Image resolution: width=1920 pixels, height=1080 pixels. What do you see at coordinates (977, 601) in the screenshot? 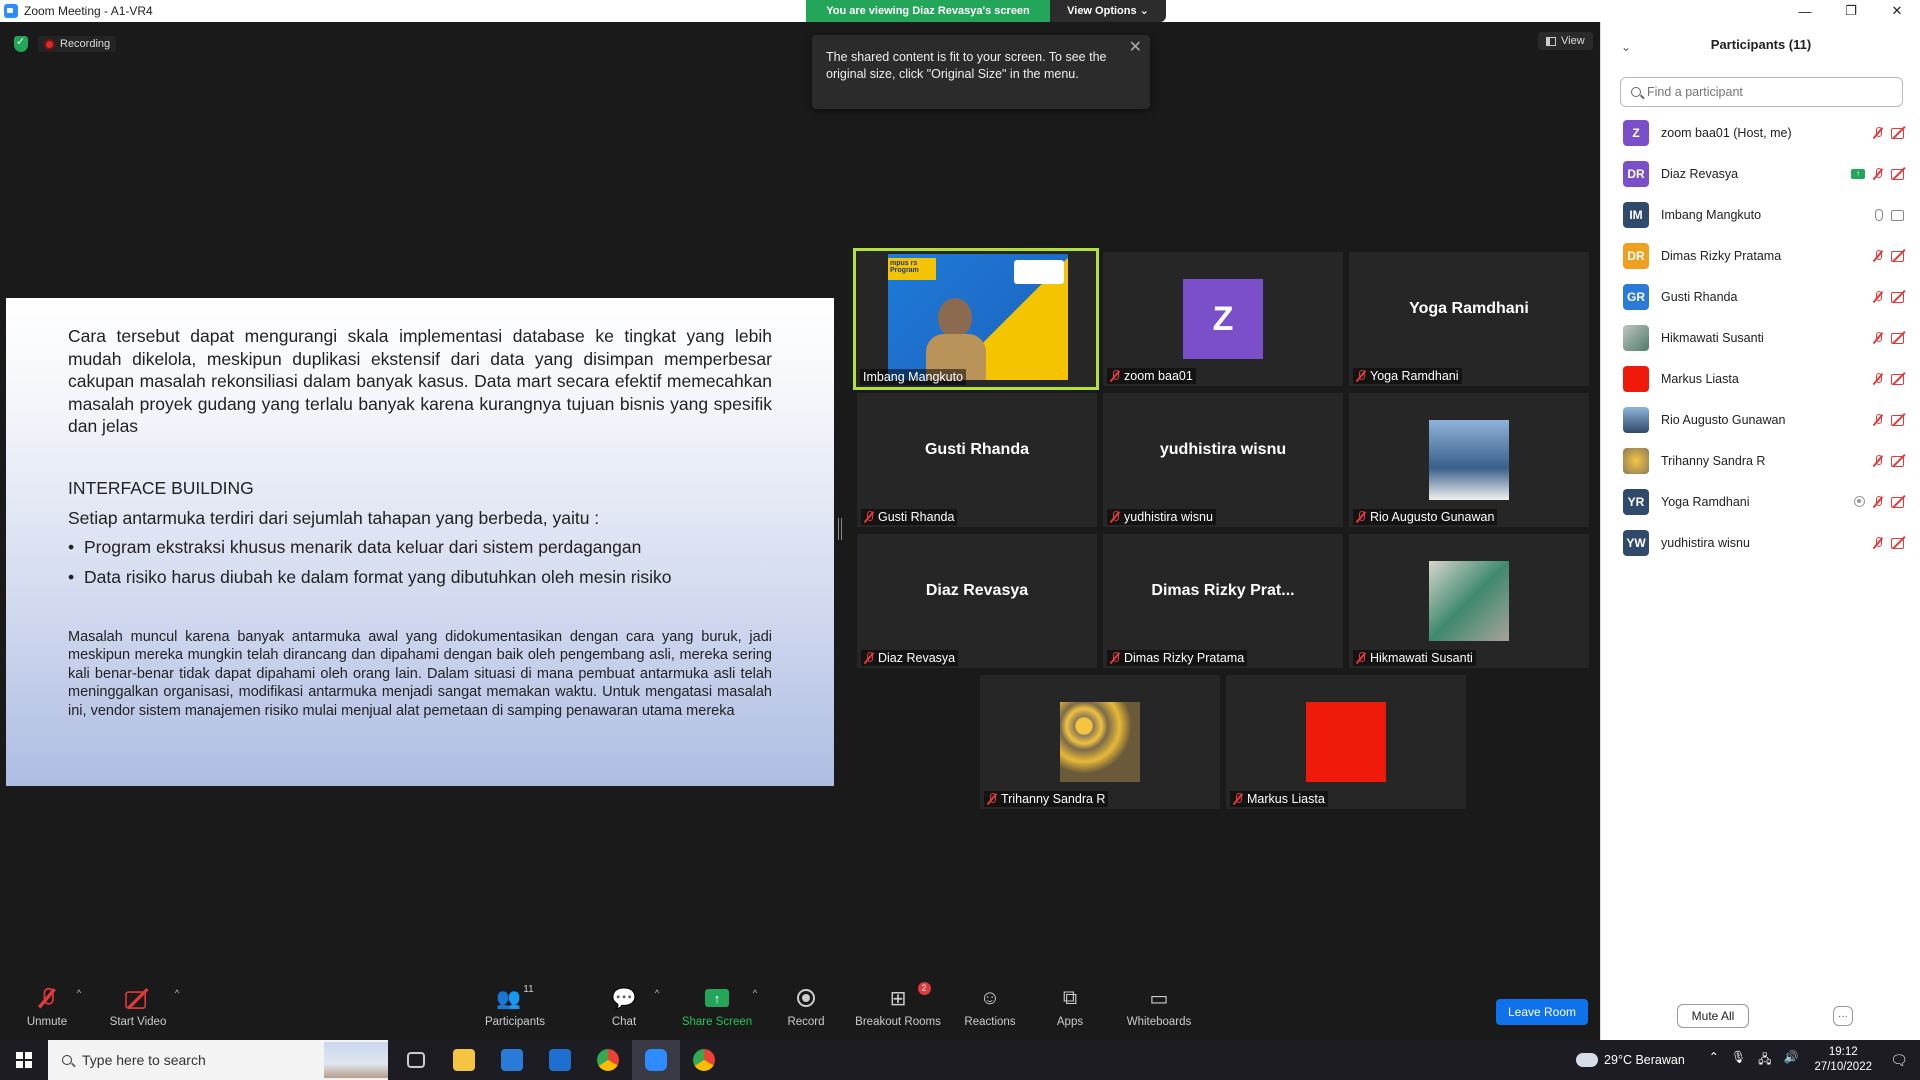
I see `video-tile-diaz-revasya: Diaz Revasya Diaz Revasya` at bounding box center [977, 601].